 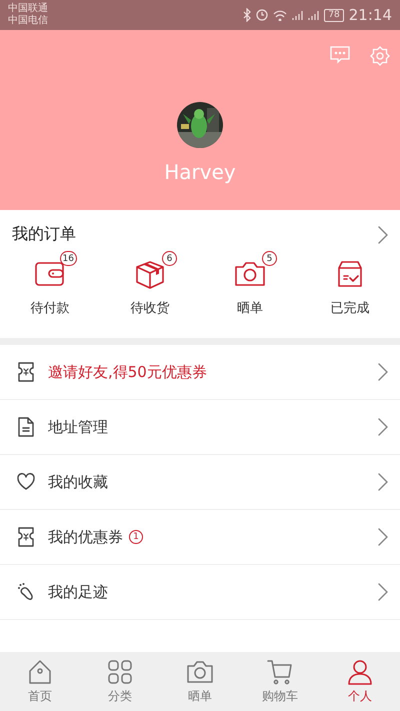 What do you see at coordinates (340, 55) in the screenshot?
I see `message-icon` at bounding box center [340, 55].